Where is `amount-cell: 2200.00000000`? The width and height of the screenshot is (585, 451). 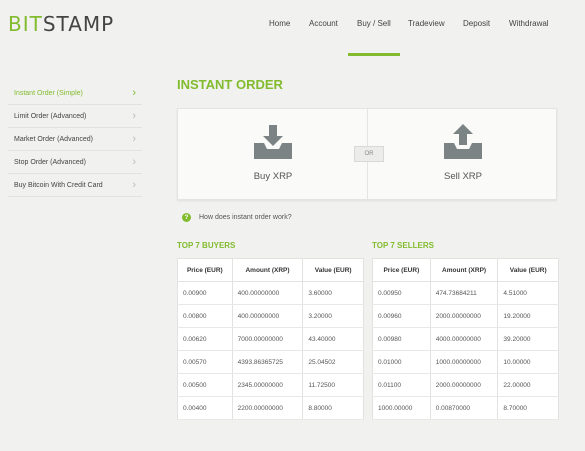 amount-cell: 2200.00000000 is located at coordinates (268, 408).